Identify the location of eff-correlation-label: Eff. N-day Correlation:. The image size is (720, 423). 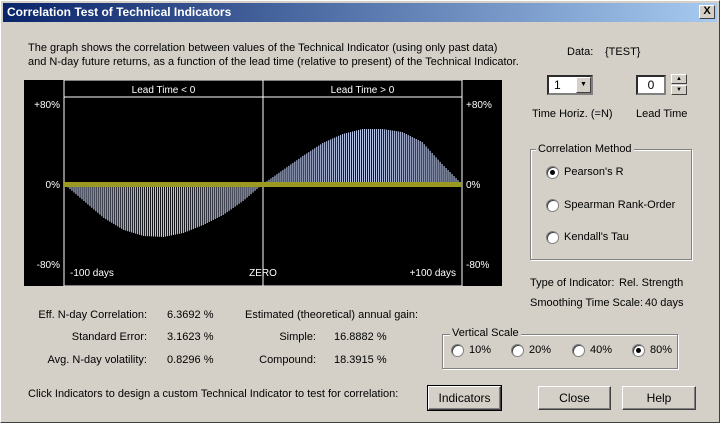
(92, 315).